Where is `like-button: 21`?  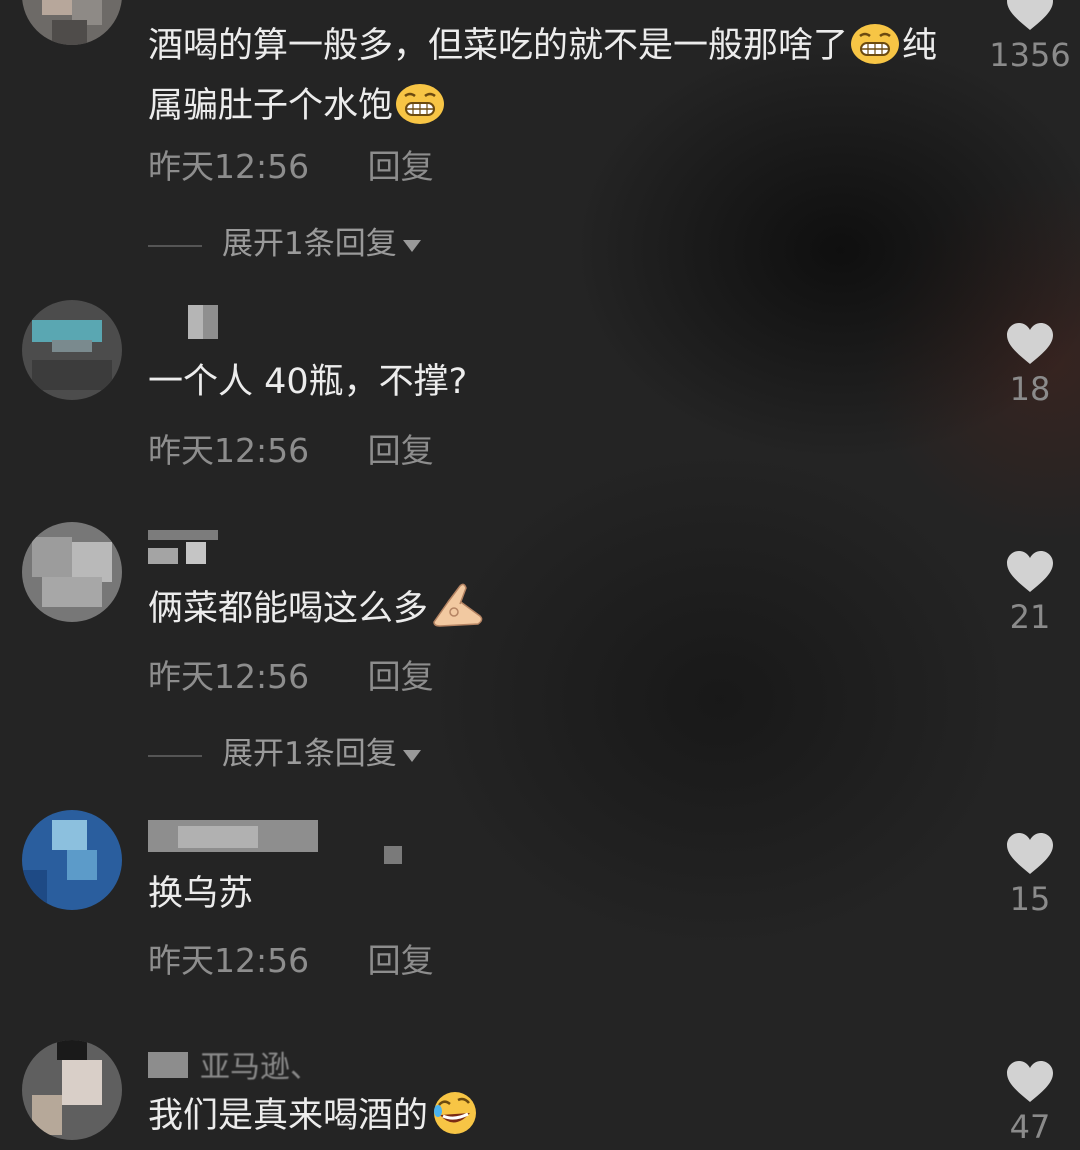
like-button: 21 is located at coordinates (1030, 593).